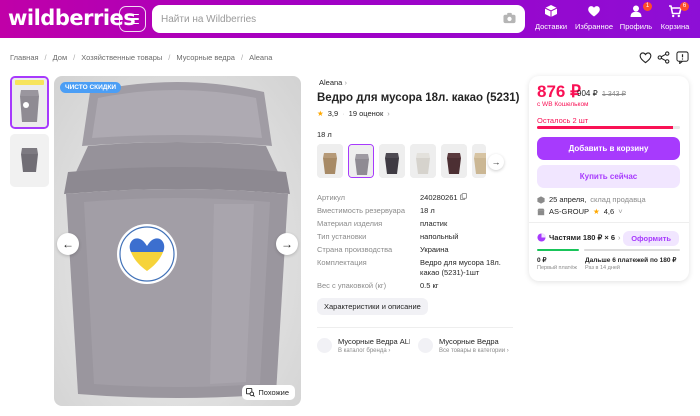 This screenshot has height=416, width=700. What do you see at coordinates (551, 19) in the screenshot?
I see `nav-deliveries: Доставки` at bounding box center [551, 19].